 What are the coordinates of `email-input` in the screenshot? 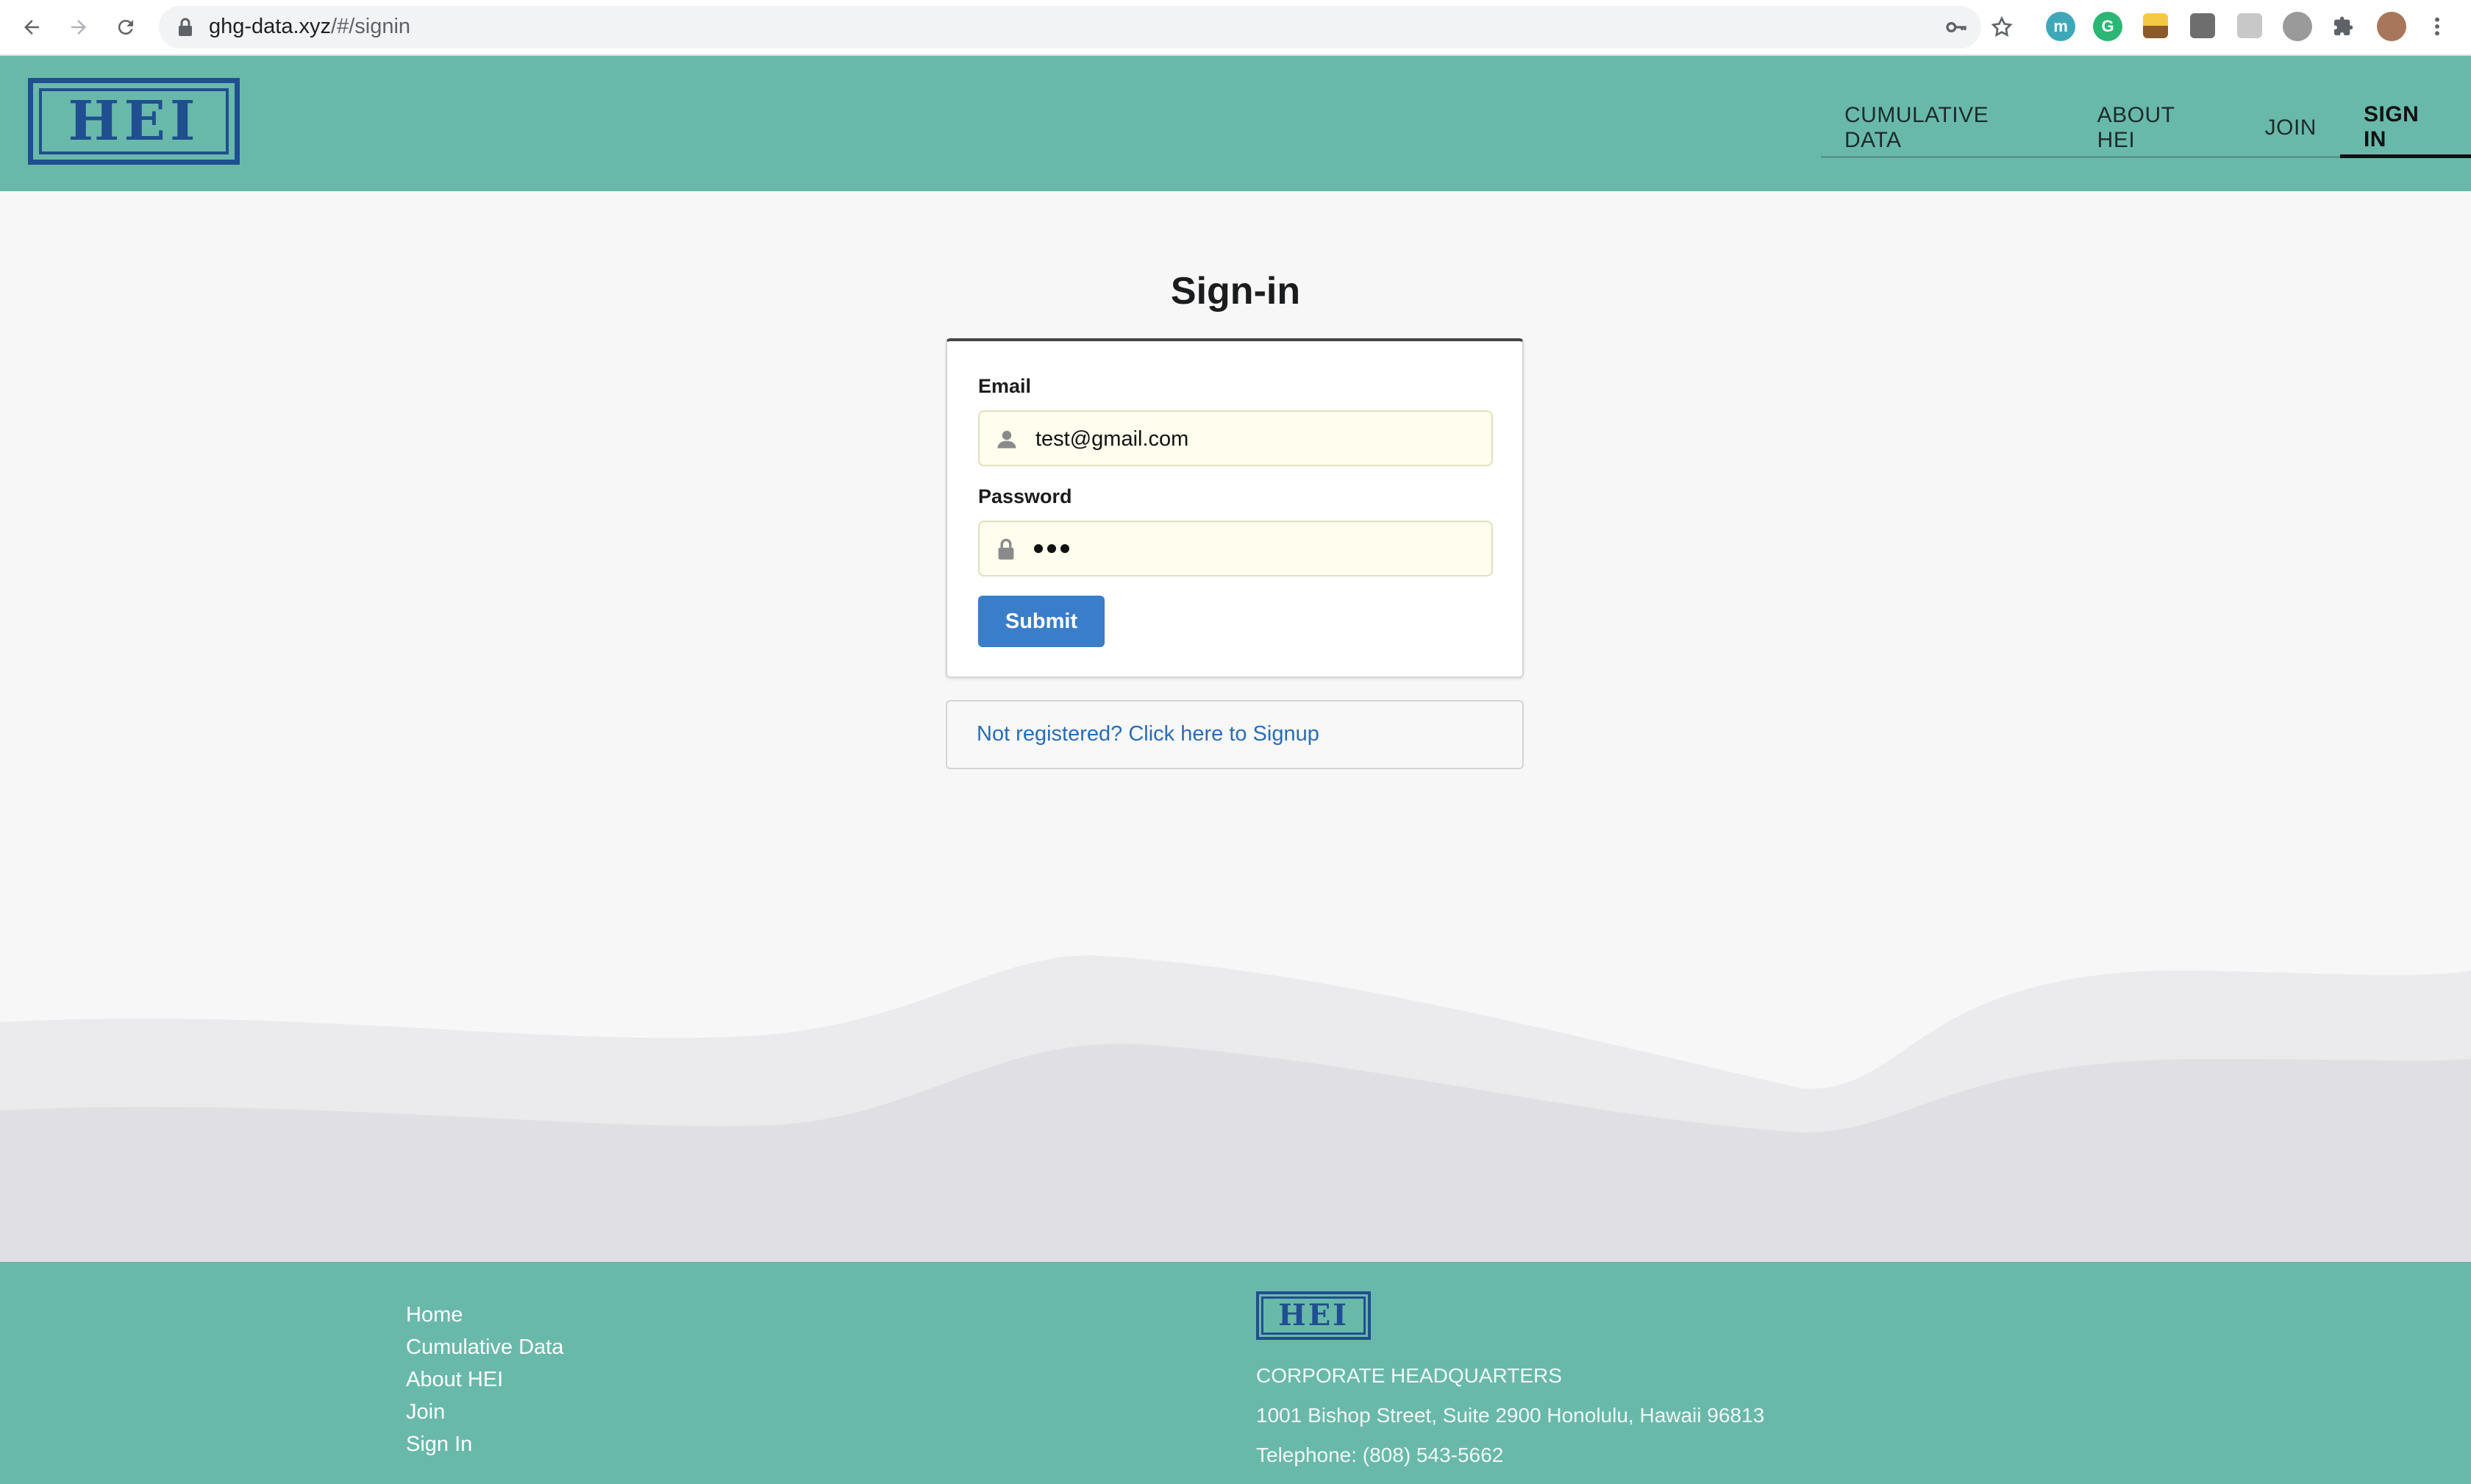 It's located at (1256, 439).